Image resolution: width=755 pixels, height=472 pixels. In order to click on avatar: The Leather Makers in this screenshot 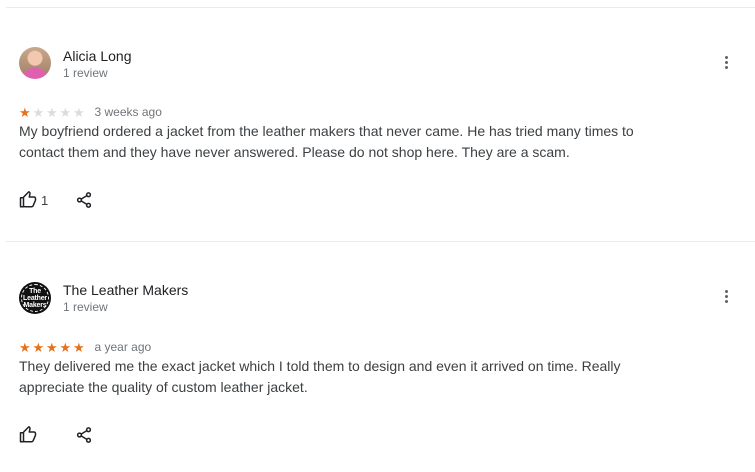, I will do `click(35, 298)`.